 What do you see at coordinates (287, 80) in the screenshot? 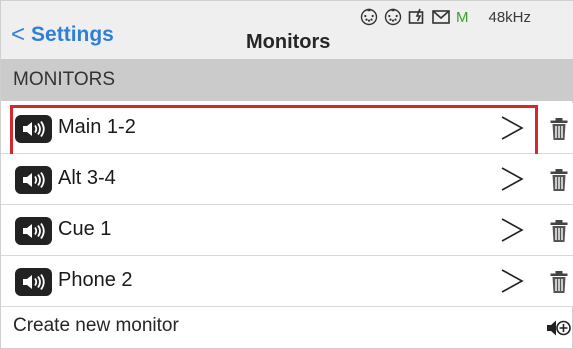
I see `section-header: MONITORS` at bounding box center [287, 80].